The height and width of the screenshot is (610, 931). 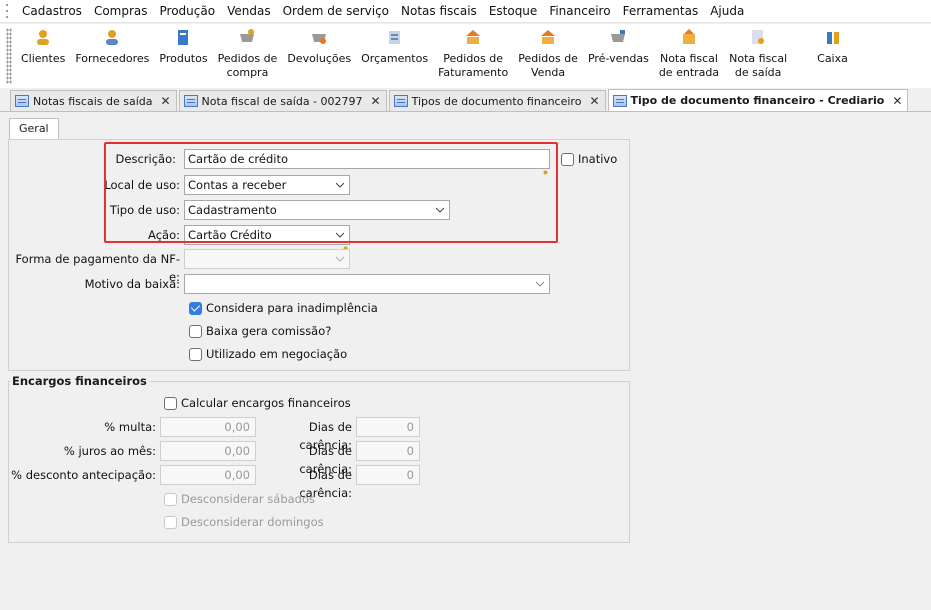 I want to click on clients-icon, so click(x=43, y=37).